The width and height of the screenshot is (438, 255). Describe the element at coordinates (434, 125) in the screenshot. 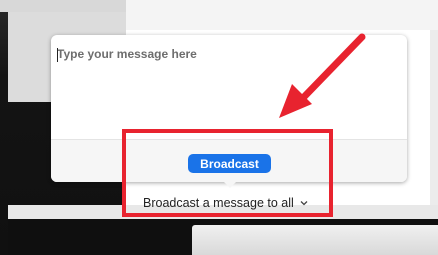

I see `background-right-edge` at that location.